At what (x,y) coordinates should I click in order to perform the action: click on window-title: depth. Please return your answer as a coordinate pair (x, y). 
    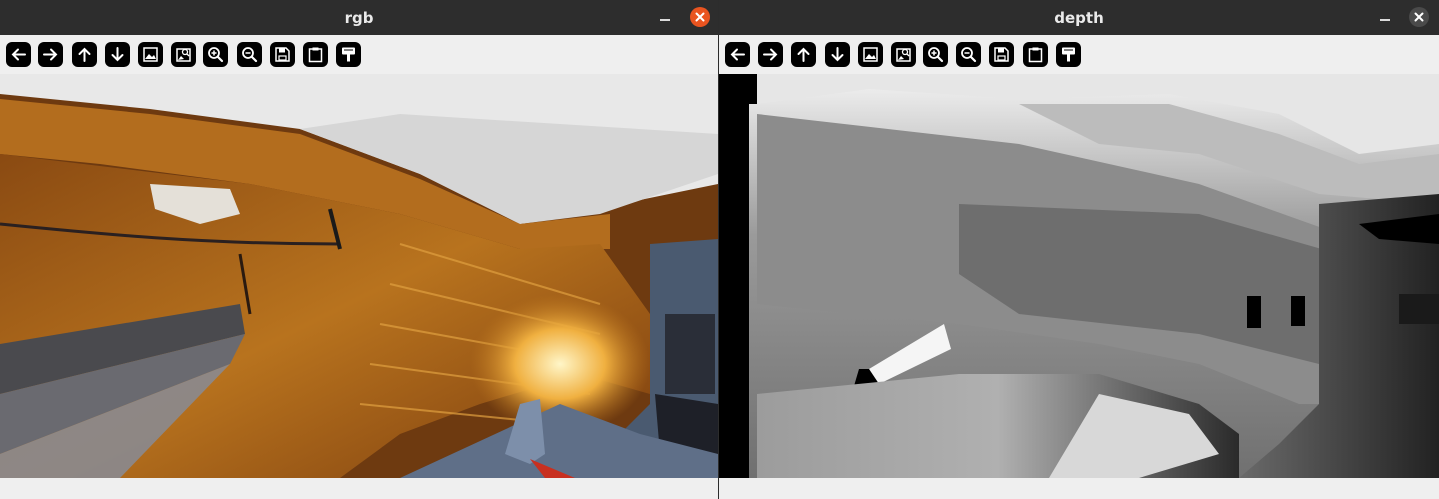
    Looking at the image, I should click on (1079, 18).